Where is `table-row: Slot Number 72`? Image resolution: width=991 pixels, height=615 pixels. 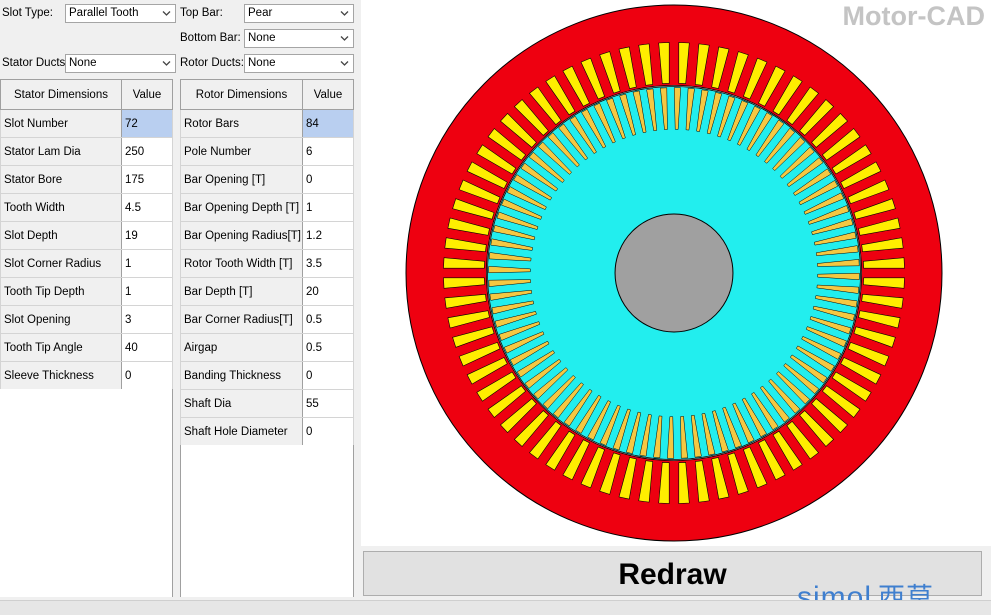 table-row: Slot Number 72 is located at coordinates (86, 123).